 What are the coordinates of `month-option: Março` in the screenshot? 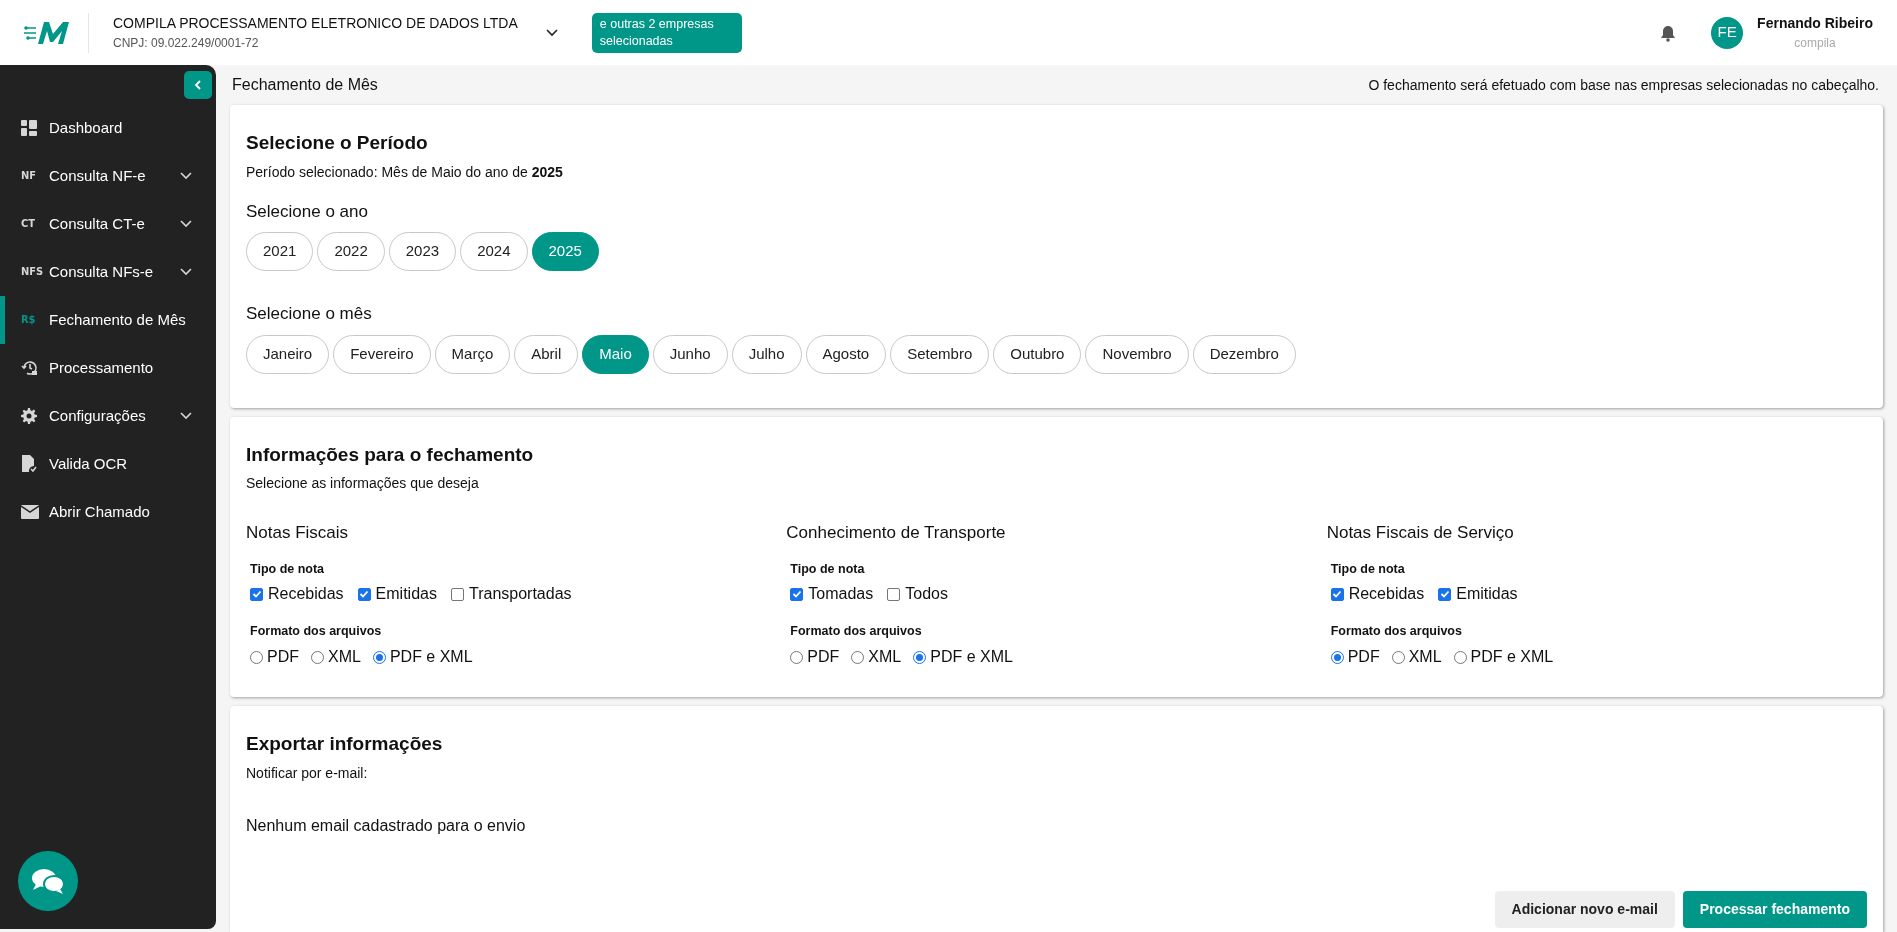 It's located at (472, 354).